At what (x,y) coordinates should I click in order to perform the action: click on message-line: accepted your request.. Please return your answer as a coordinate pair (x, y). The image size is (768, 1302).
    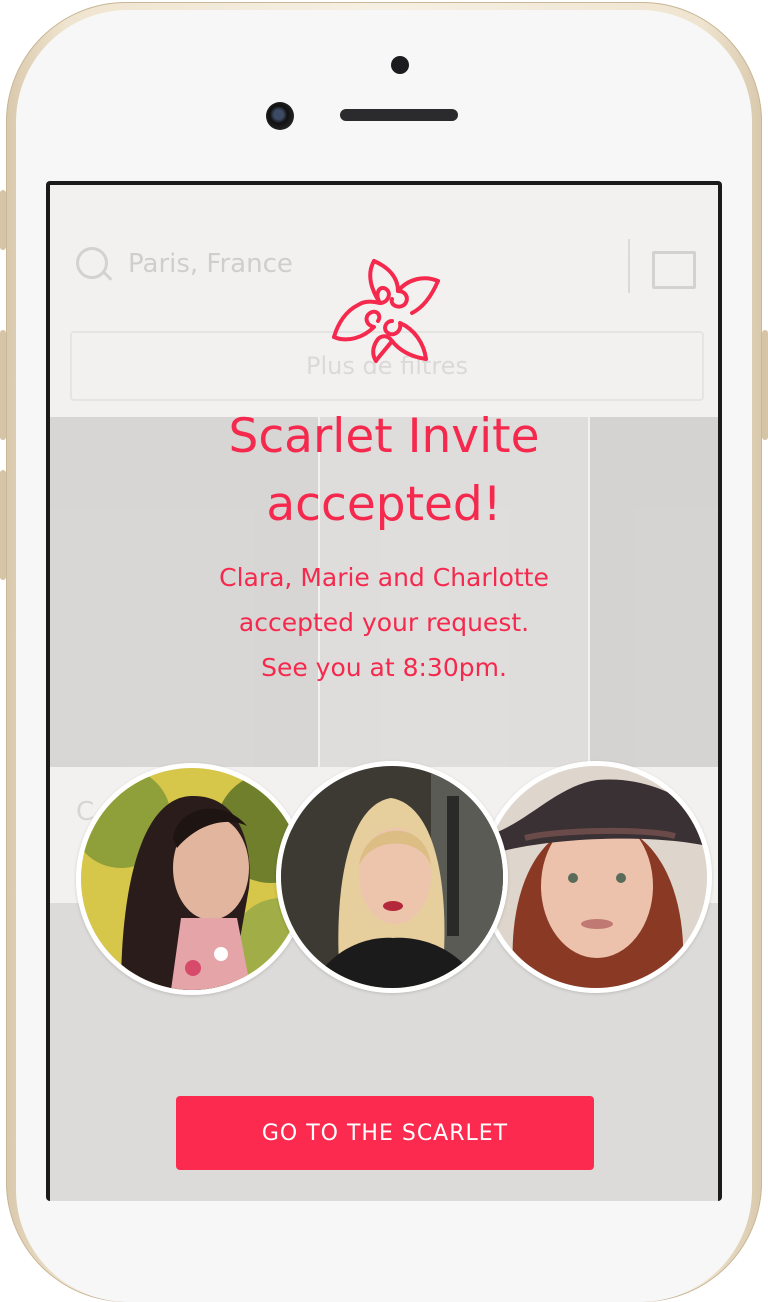
    Looking at the image, I should click on (384, 622).